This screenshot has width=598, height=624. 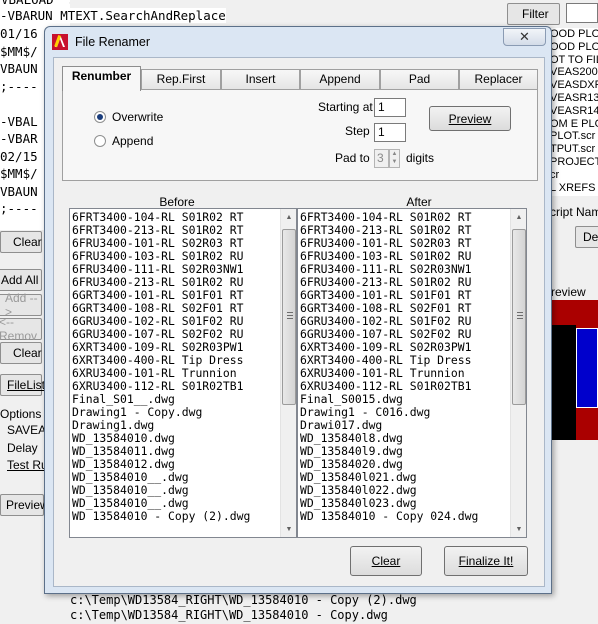 What do you see at coordinates (298, 42) in the screenshot?
I see `dialog-titlebar: File Renamer ✕` at bounding box center [298, 42].